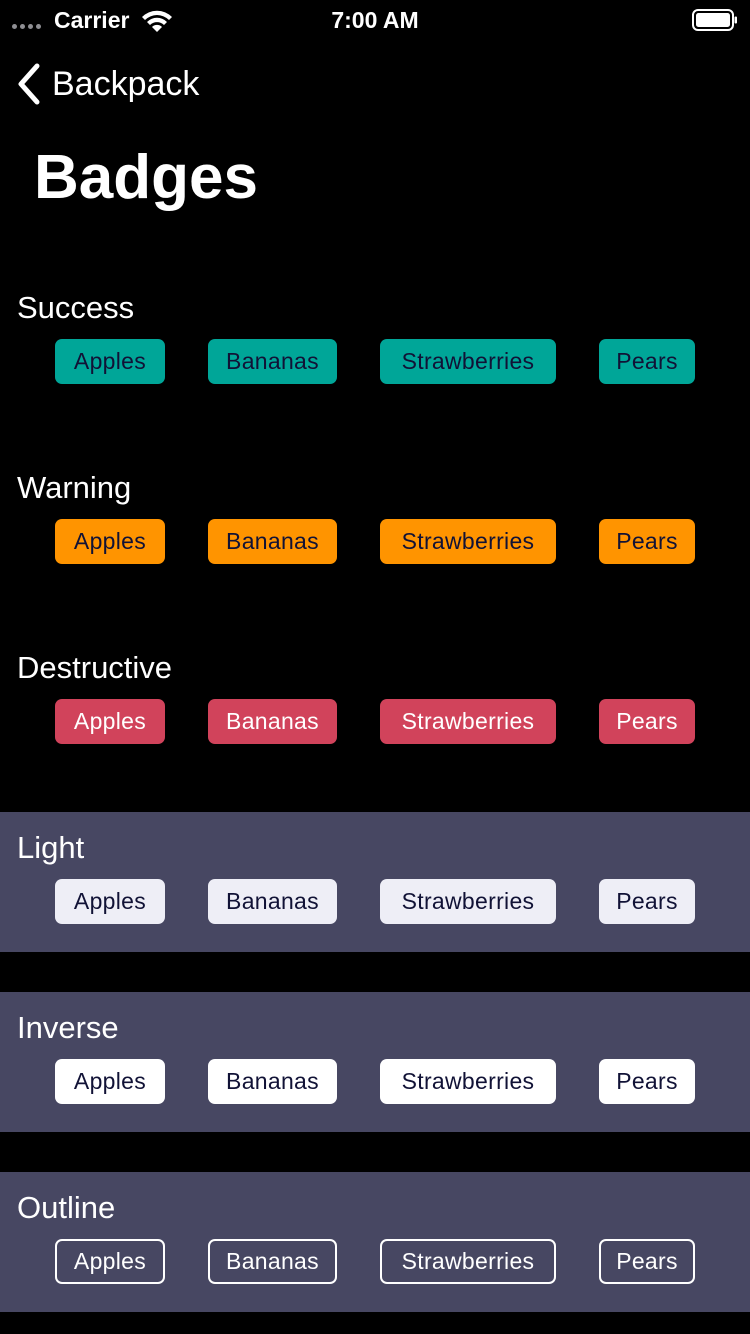 The image size is (750, 1334). Describe the element at coordinates (468, 1261) in the screenshot. I see `badge-outline: Strawberries` at that location.